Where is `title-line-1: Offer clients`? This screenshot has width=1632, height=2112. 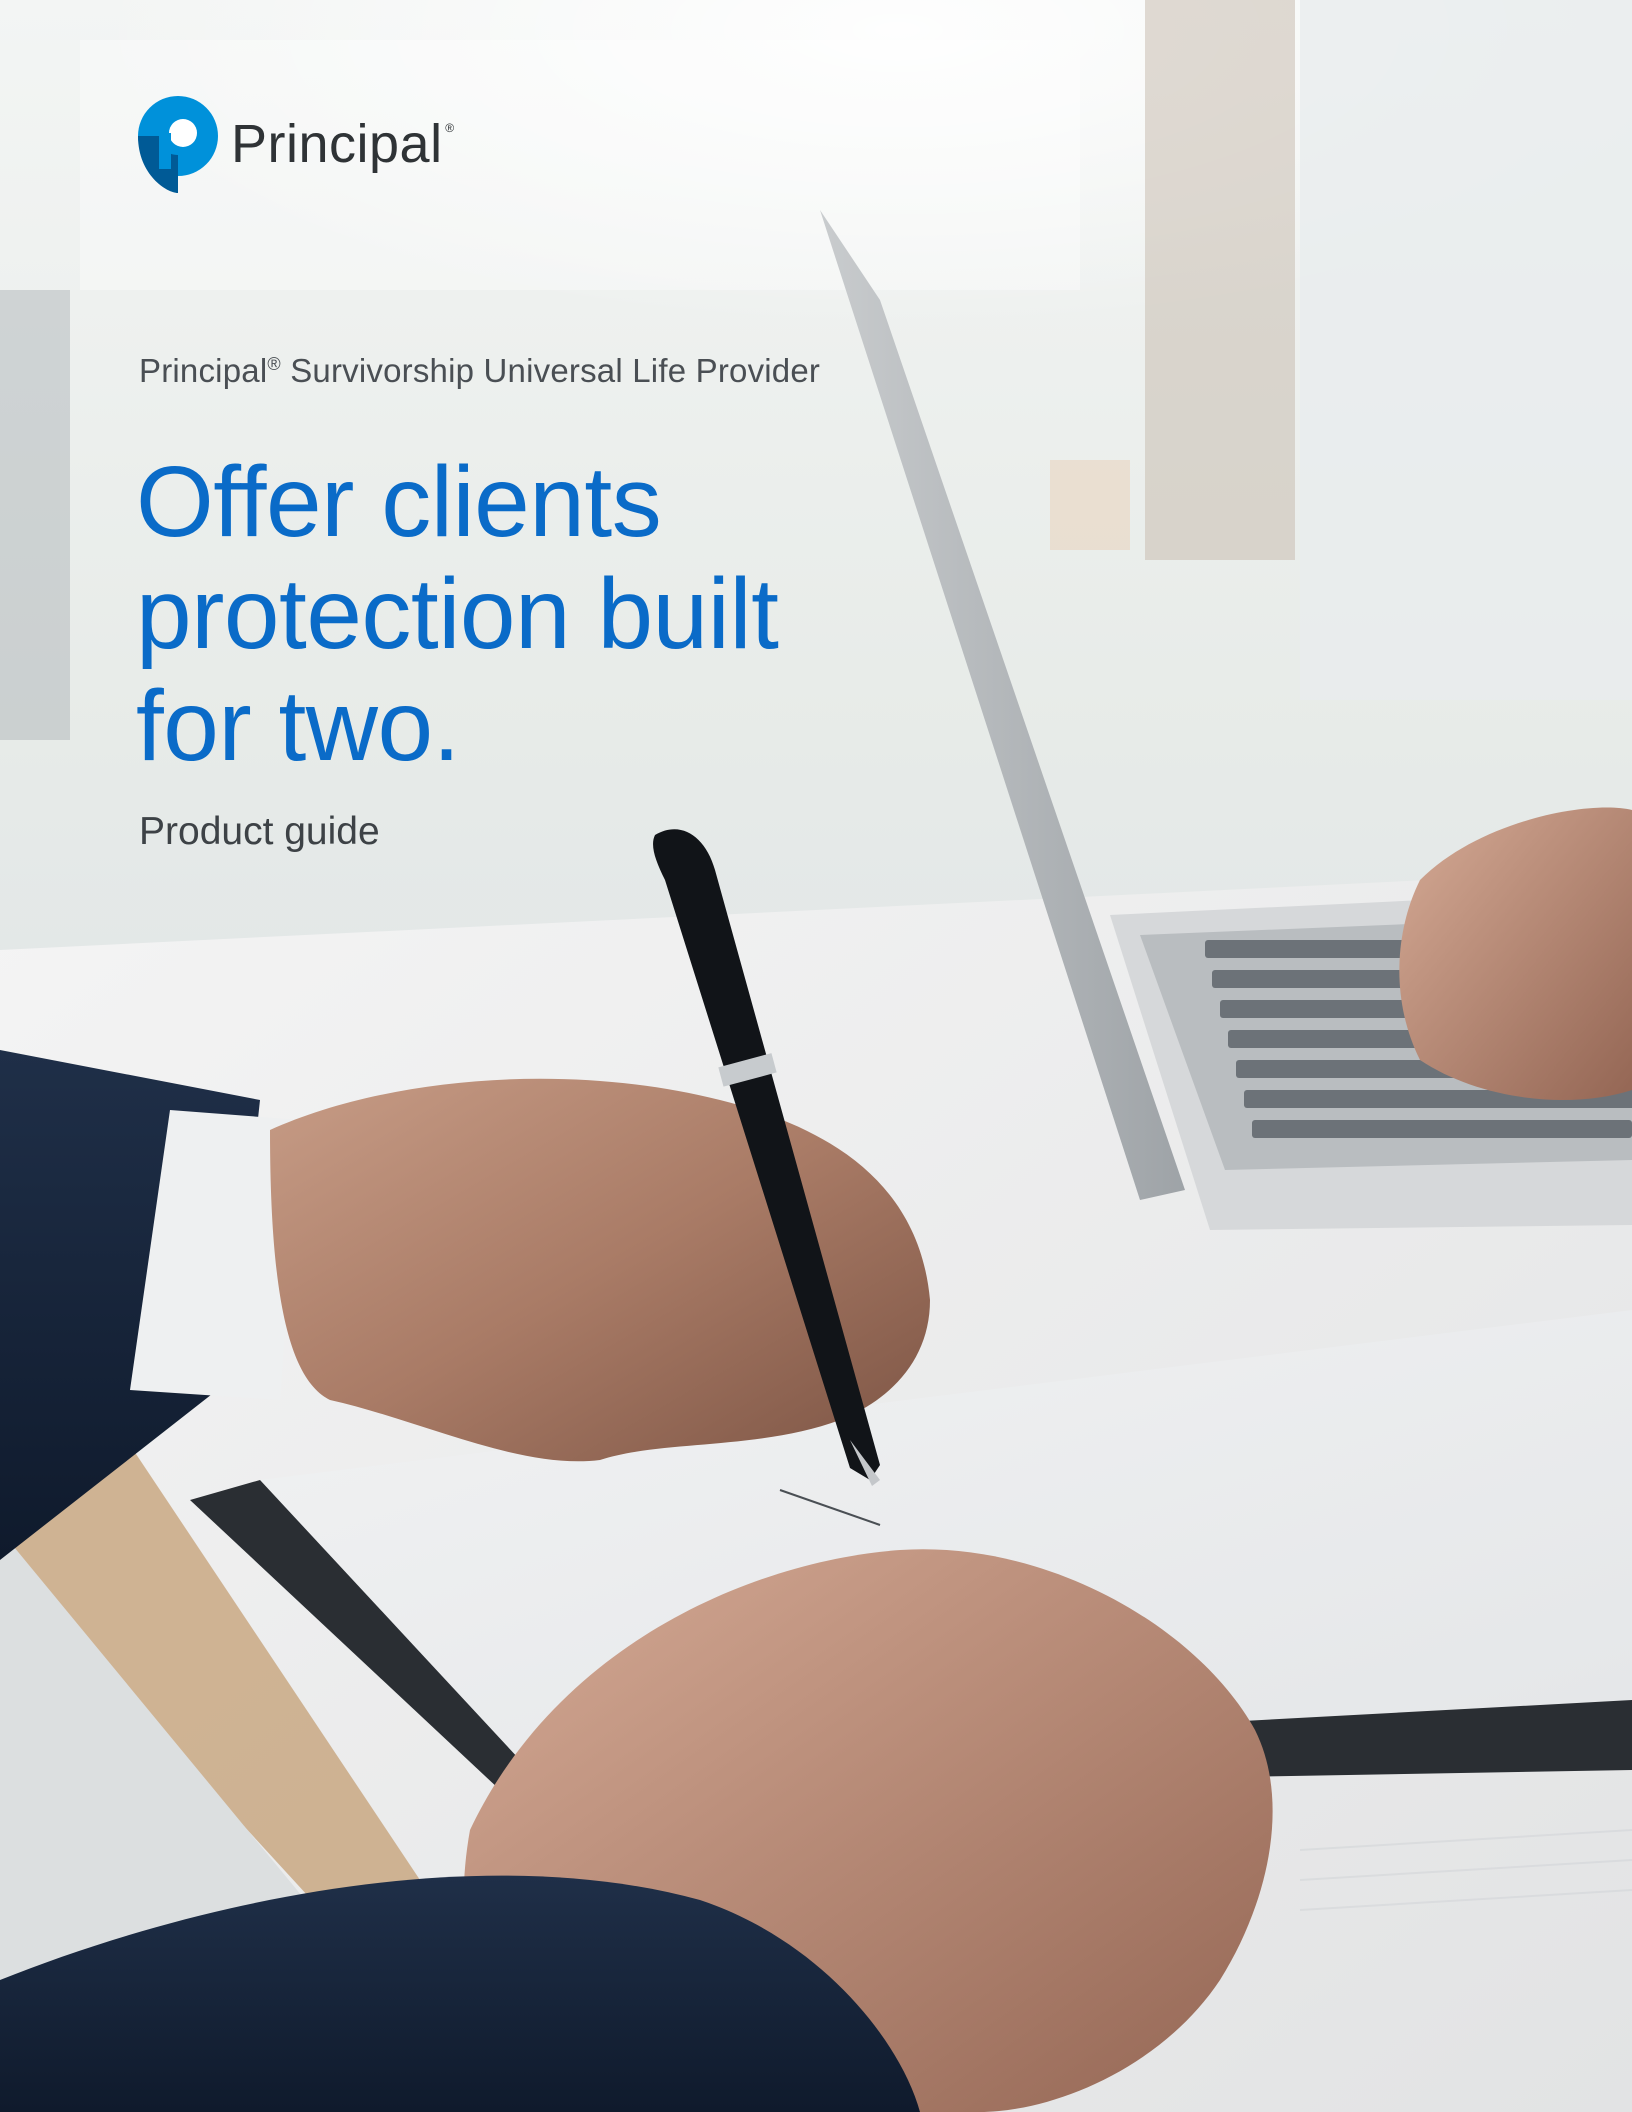
title-line-1: Offer clients is located at coordinates (399, 502).